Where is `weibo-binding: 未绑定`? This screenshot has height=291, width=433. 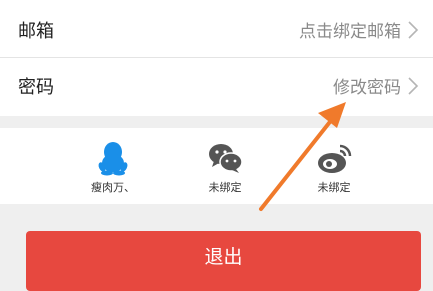 weibo-binding: 未绑定 is located at coordinates (334, 166).